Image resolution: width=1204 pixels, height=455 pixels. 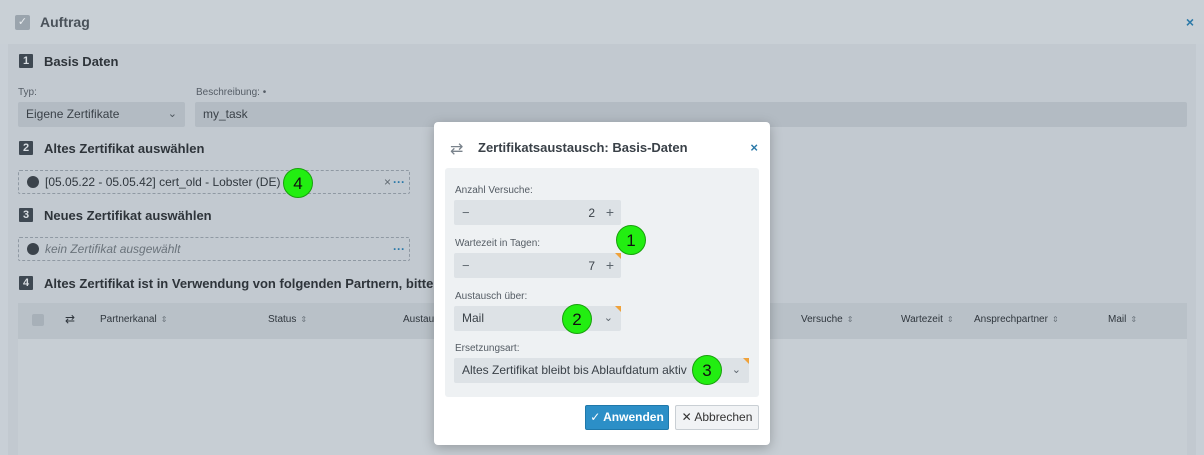 What do you see at coordinates (602, 22) in the screenshot?
I see `window-header: ✓ Auftrag ×` at bounding box center [602, 22].